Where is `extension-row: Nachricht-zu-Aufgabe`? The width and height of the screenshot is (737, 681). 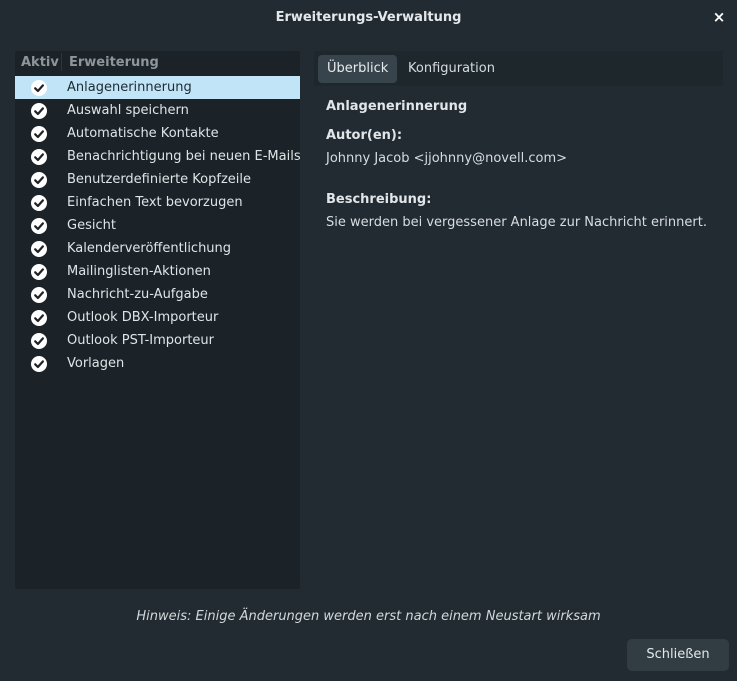 extension-row: Nachricht-zu-Aufgabe is located at coordinates (157, 294).